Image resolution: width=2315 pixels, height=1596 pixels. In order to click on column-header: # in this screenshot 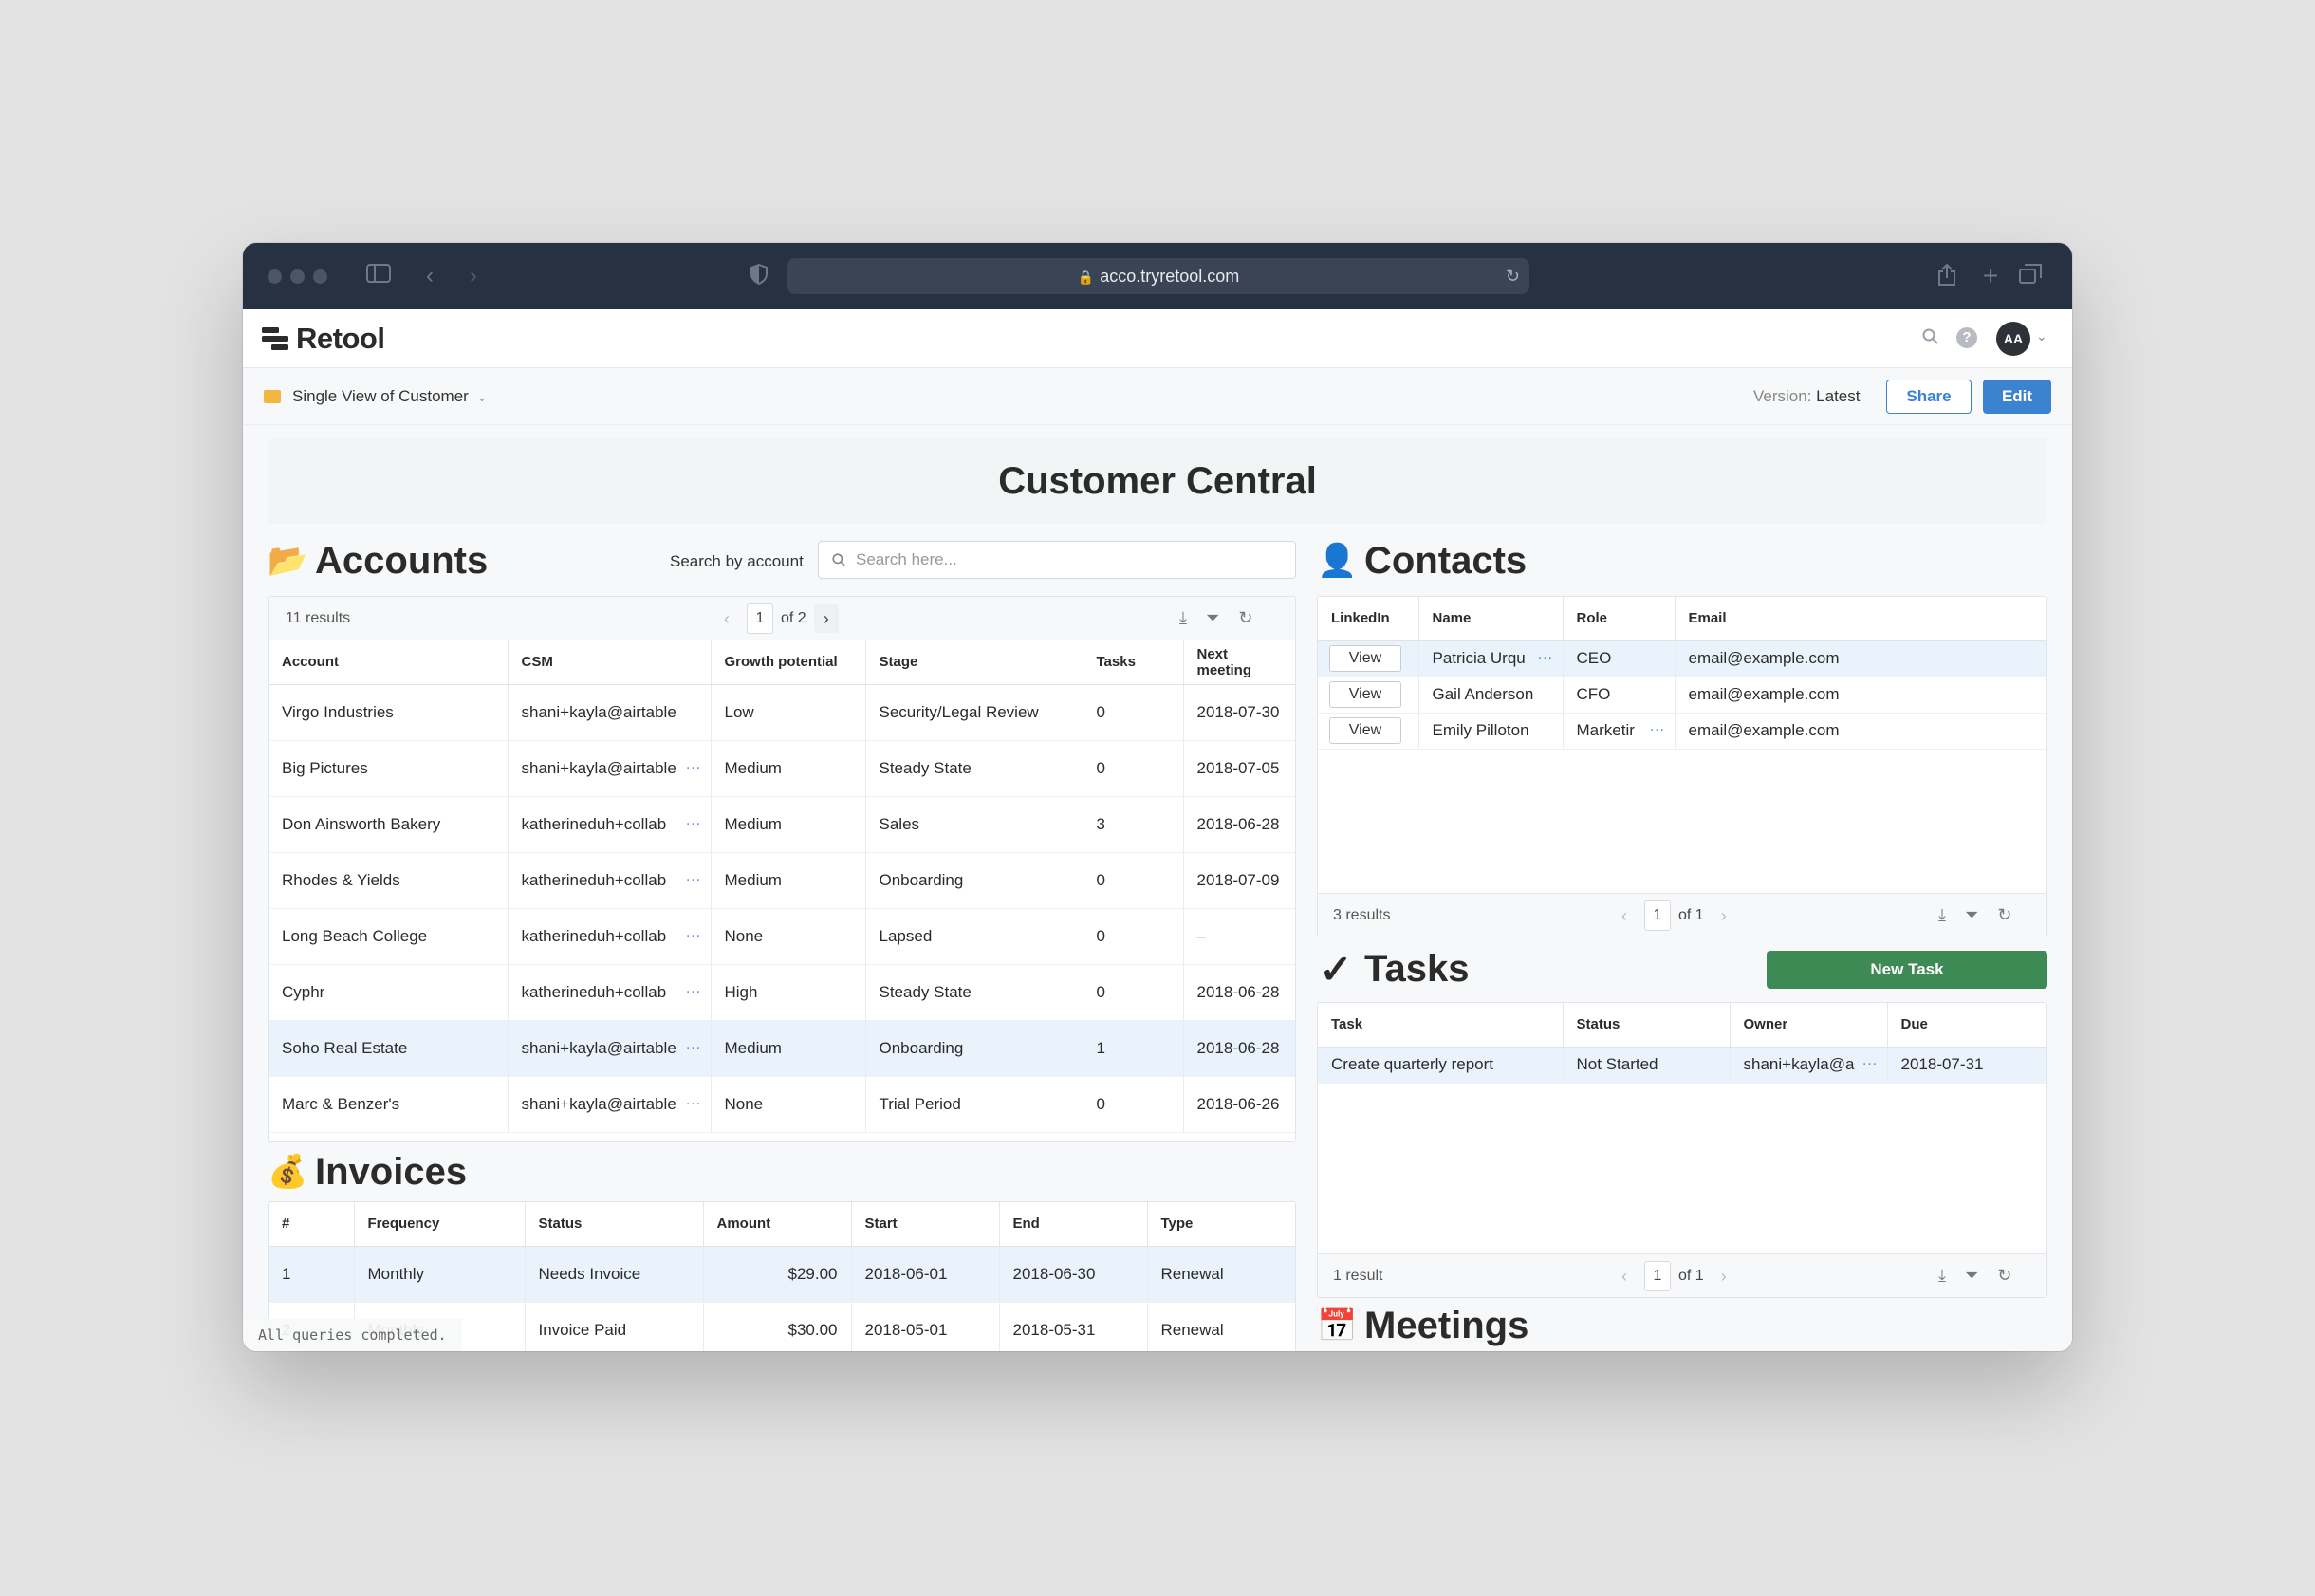, I will do `click(312, 1224)`.